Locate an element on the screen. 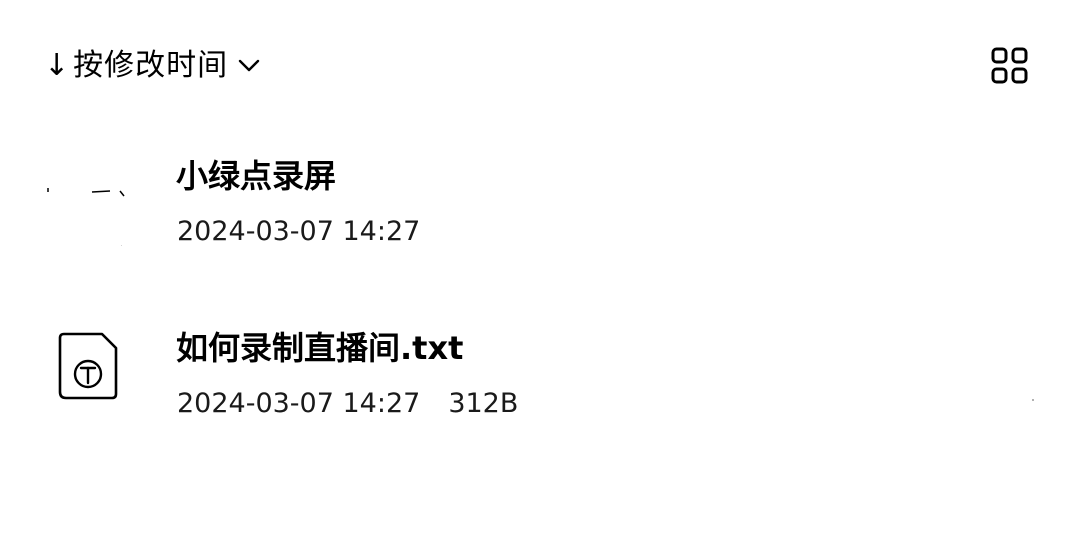 This screenshot has height=554, width=1080. text-file-icon is located at coordinates (88, 374).